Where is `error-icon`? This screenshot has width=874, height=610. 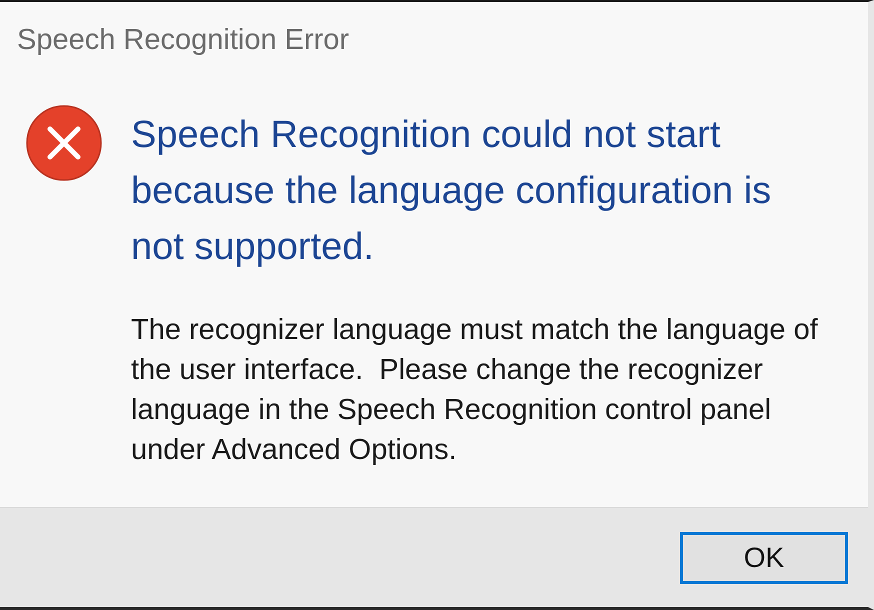 error-icon is located at coordinates (64, 143).